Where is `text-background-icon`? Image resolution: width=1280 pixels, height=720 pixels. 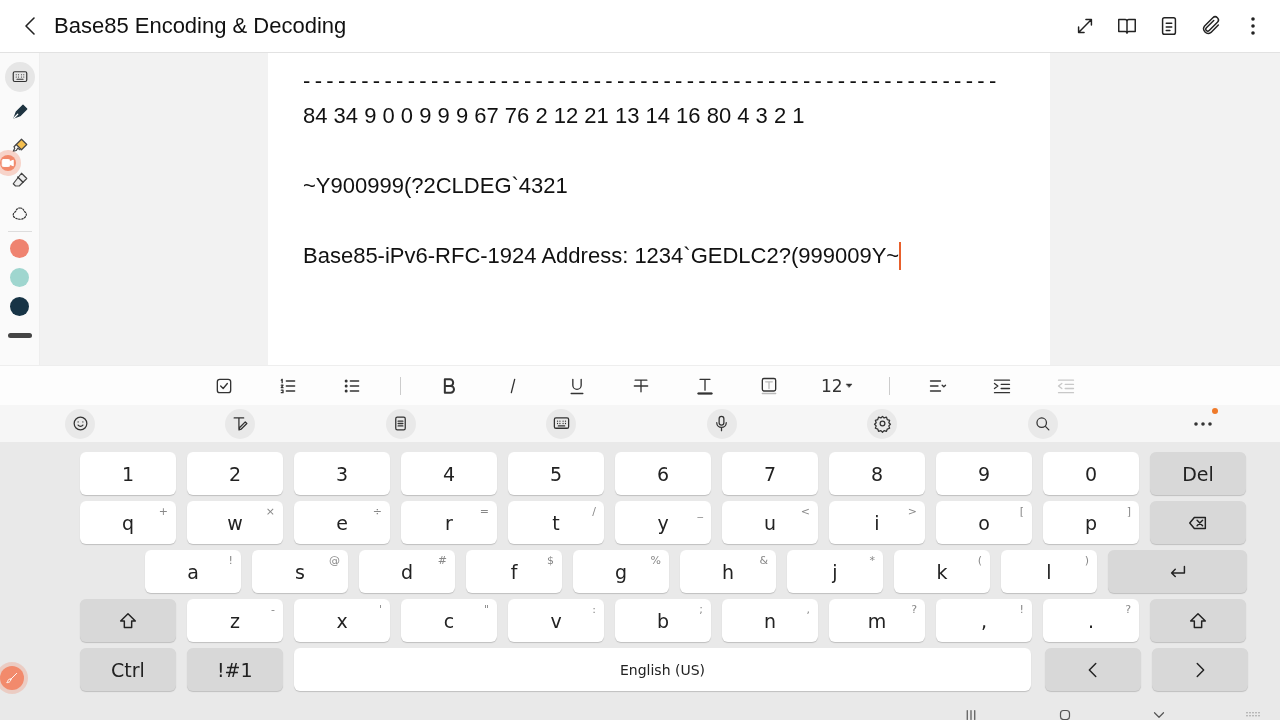
text-background-icon is located at coordinates (769, 385).